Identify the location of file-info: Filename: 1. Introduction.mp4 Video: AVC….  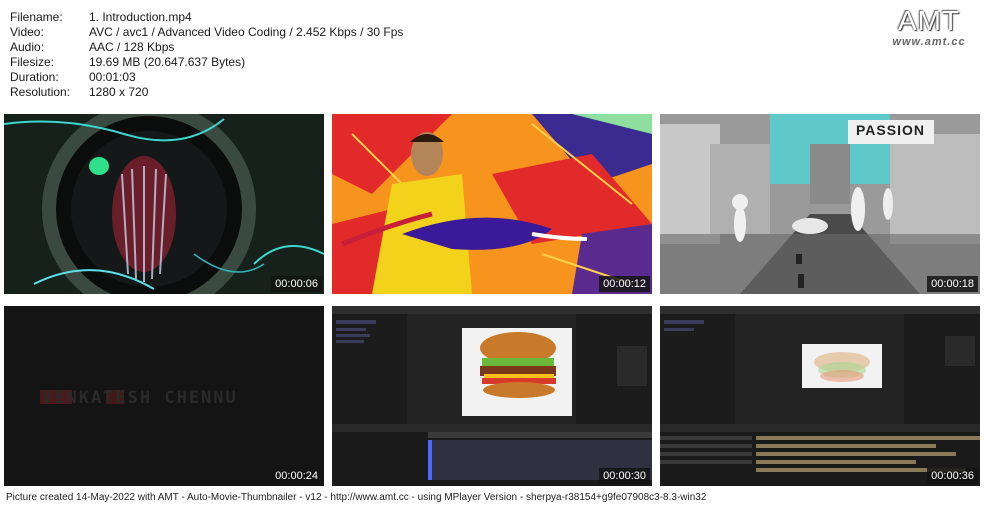
(206, 55).